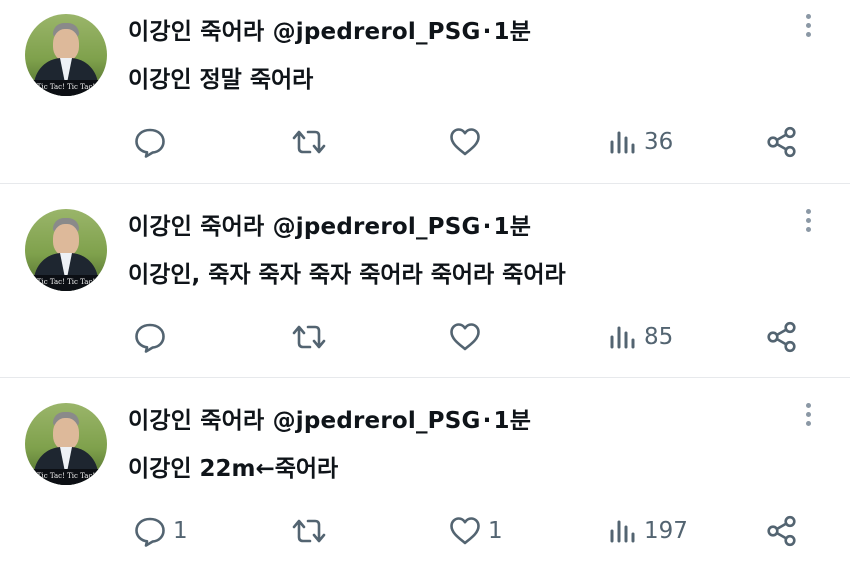  Describe the element at coordinates (659, 337) in the screenshot. I see `views-count: 85` at that location.